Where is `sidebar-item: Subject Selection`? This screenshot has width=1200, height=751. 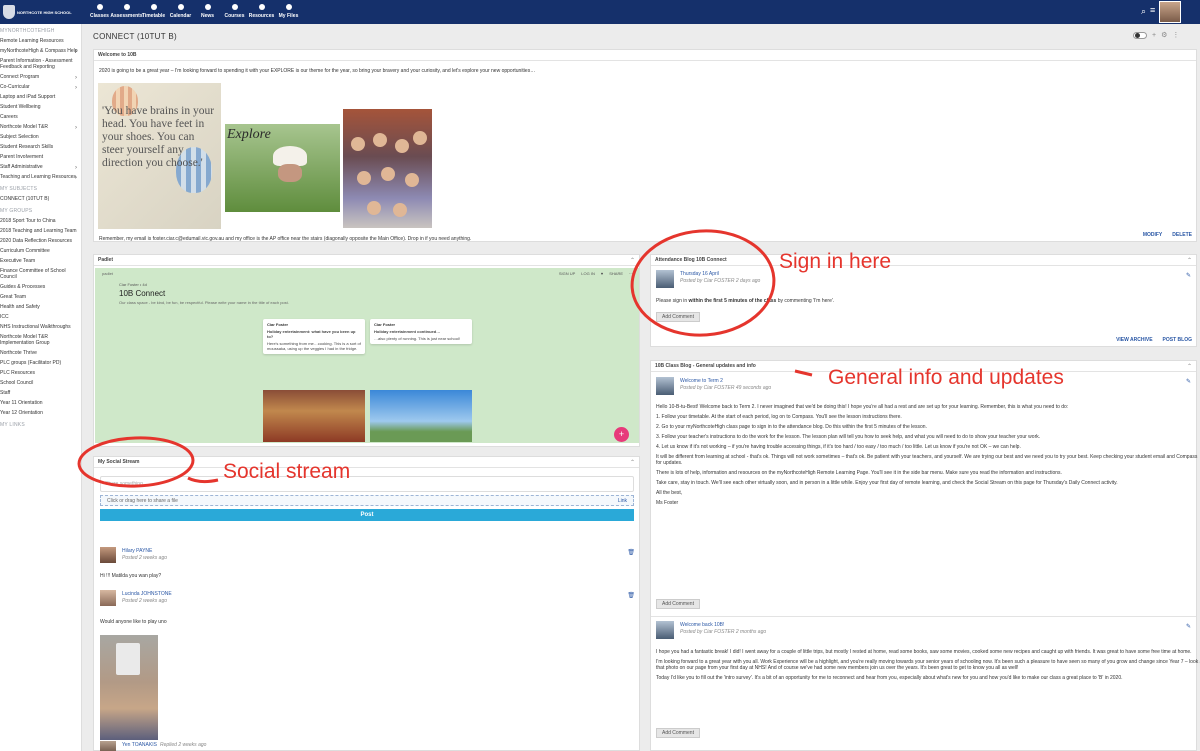
sidebar-item: Subject Selection is located at coordinates (40, 137).